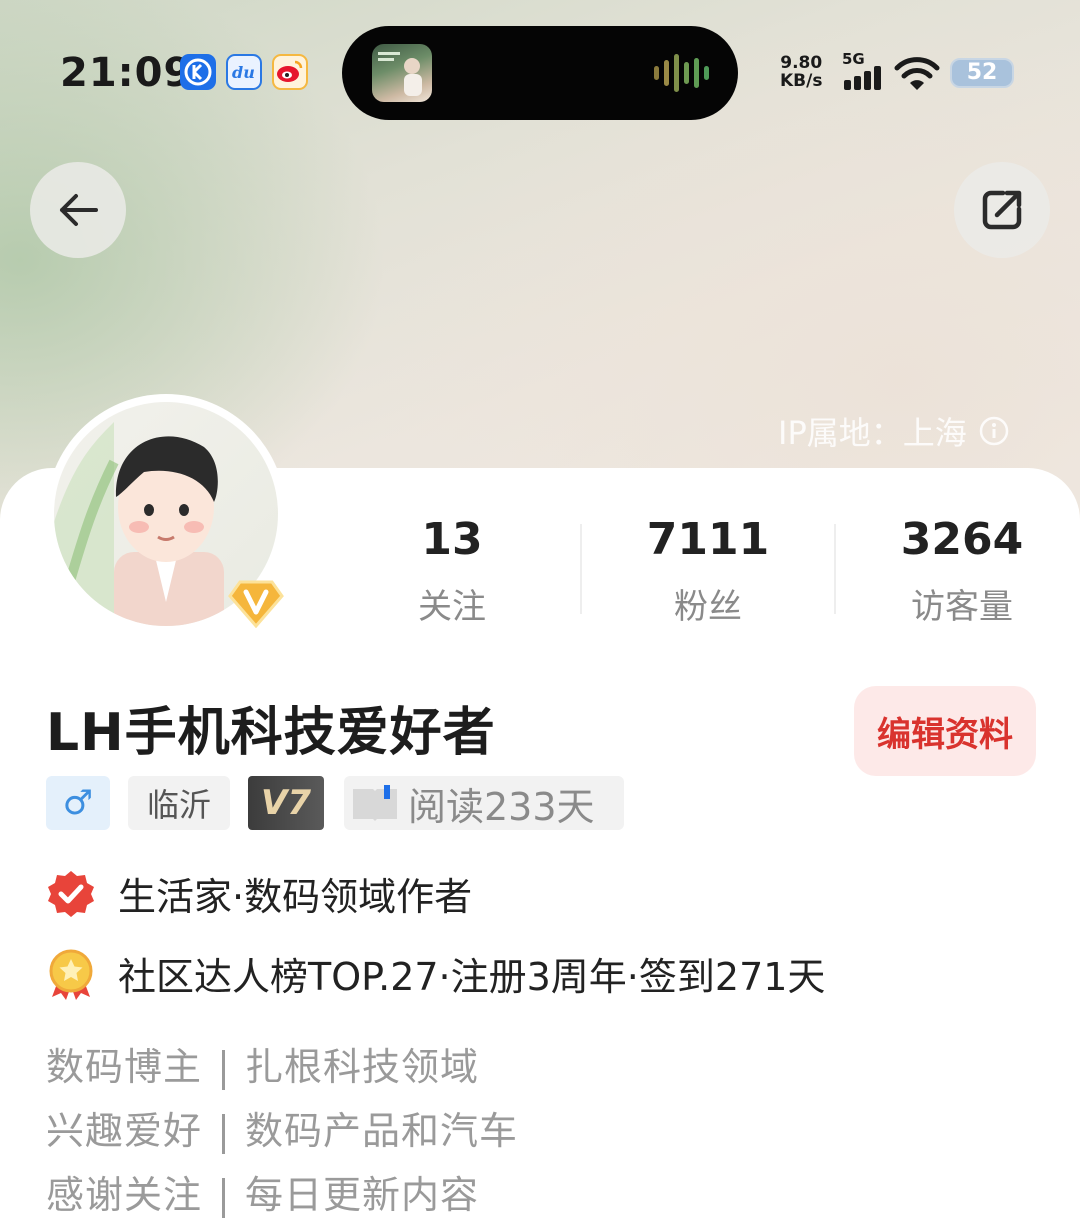 This screenshot has width=1080, height=1224. I want to click on achievement-line: 社区达人榜TOP.27·注册3周年·签到271天, so click(435, 973).